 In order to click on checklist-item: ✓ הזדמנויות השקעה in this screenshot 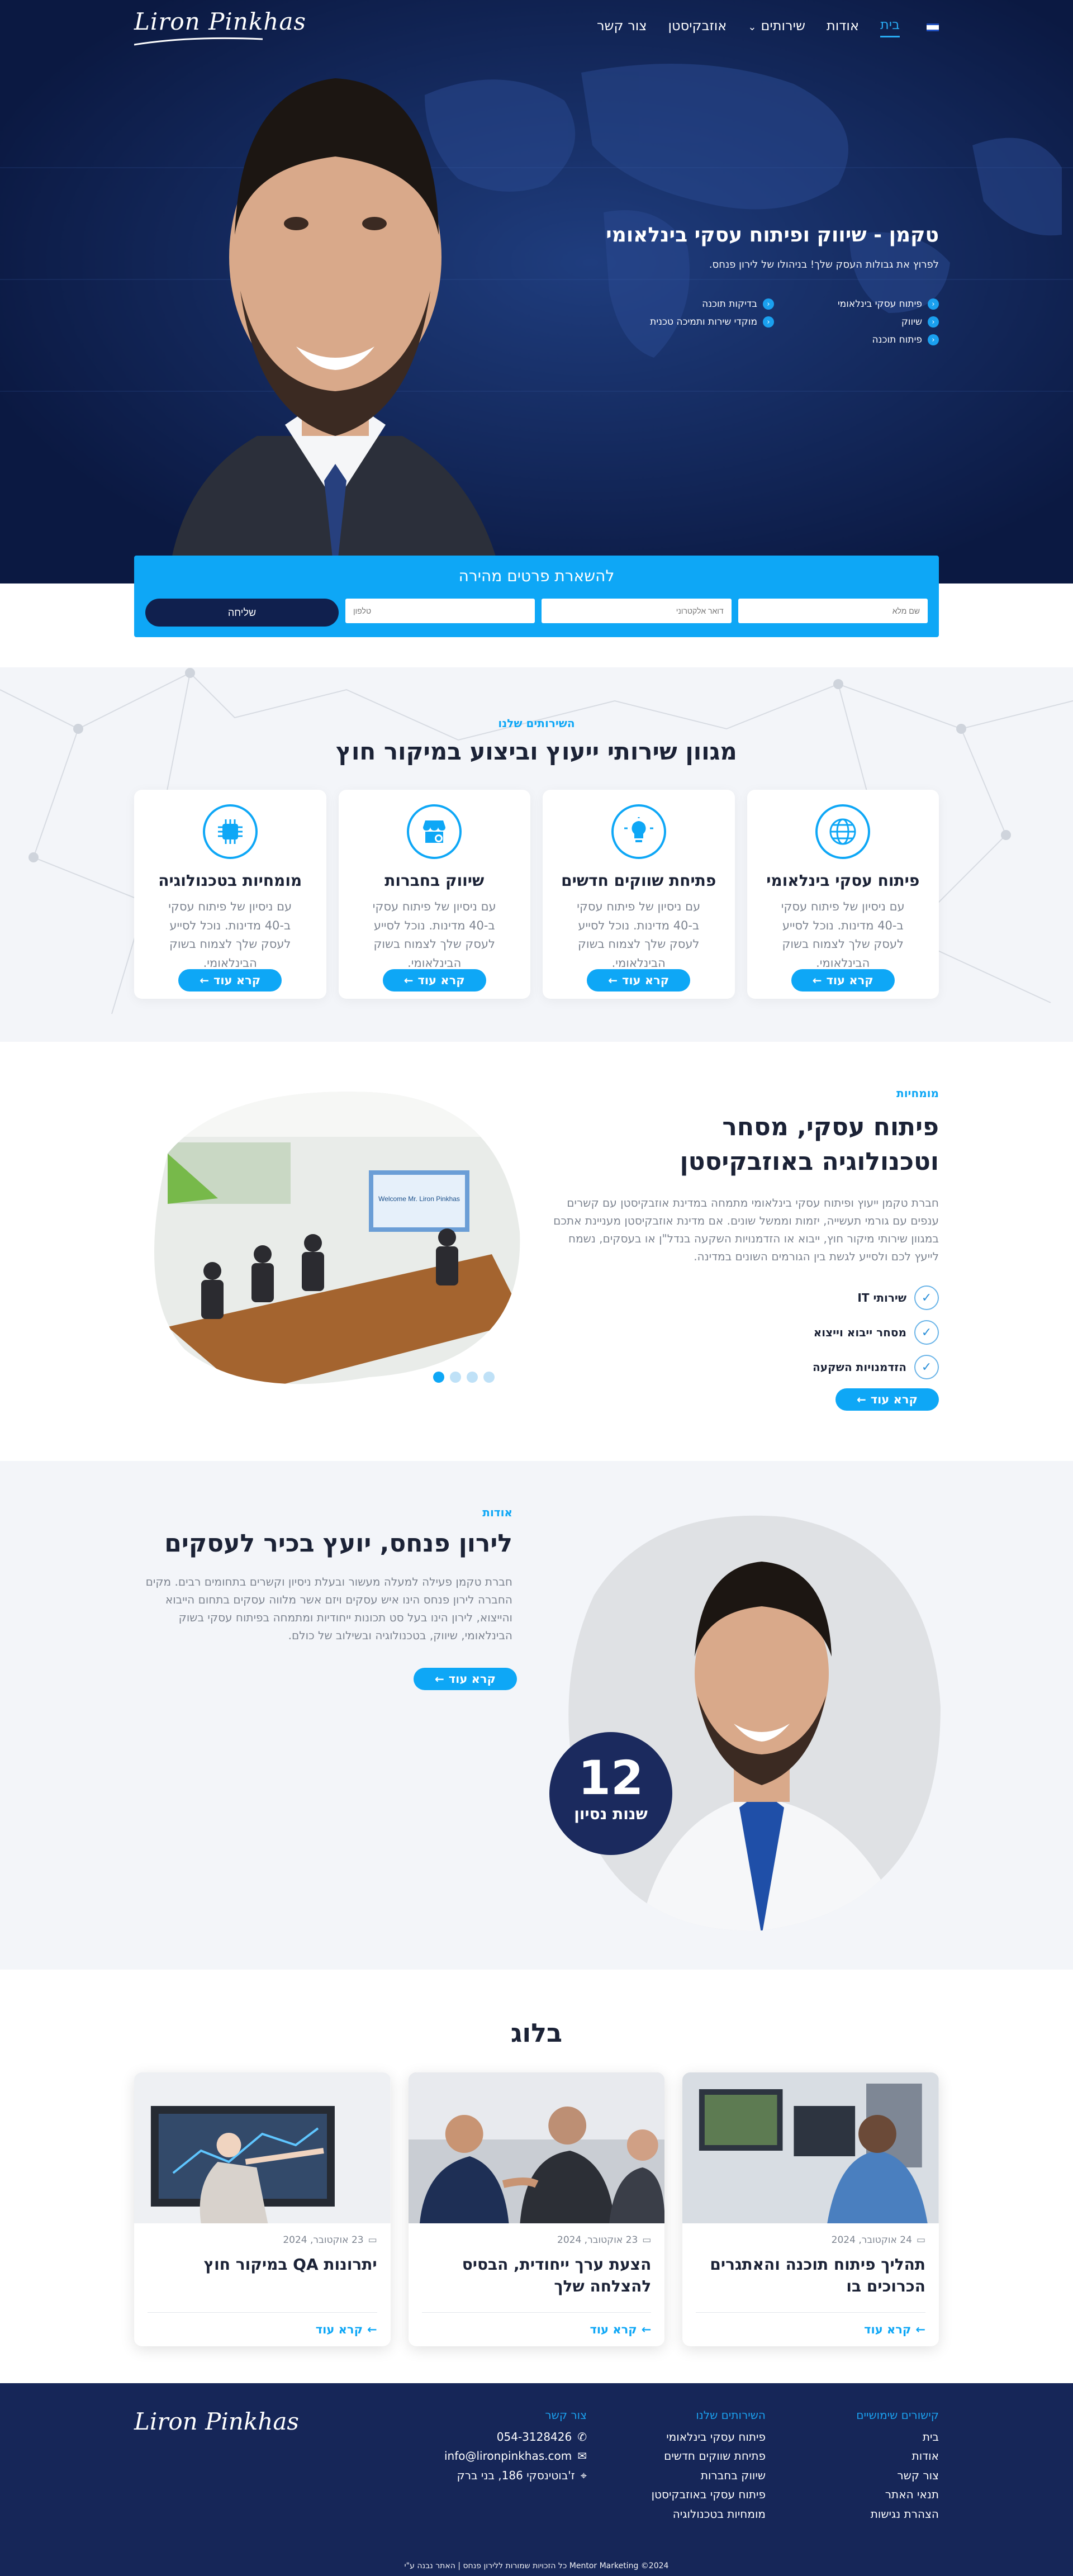, I will do `click(876, 1367)`.